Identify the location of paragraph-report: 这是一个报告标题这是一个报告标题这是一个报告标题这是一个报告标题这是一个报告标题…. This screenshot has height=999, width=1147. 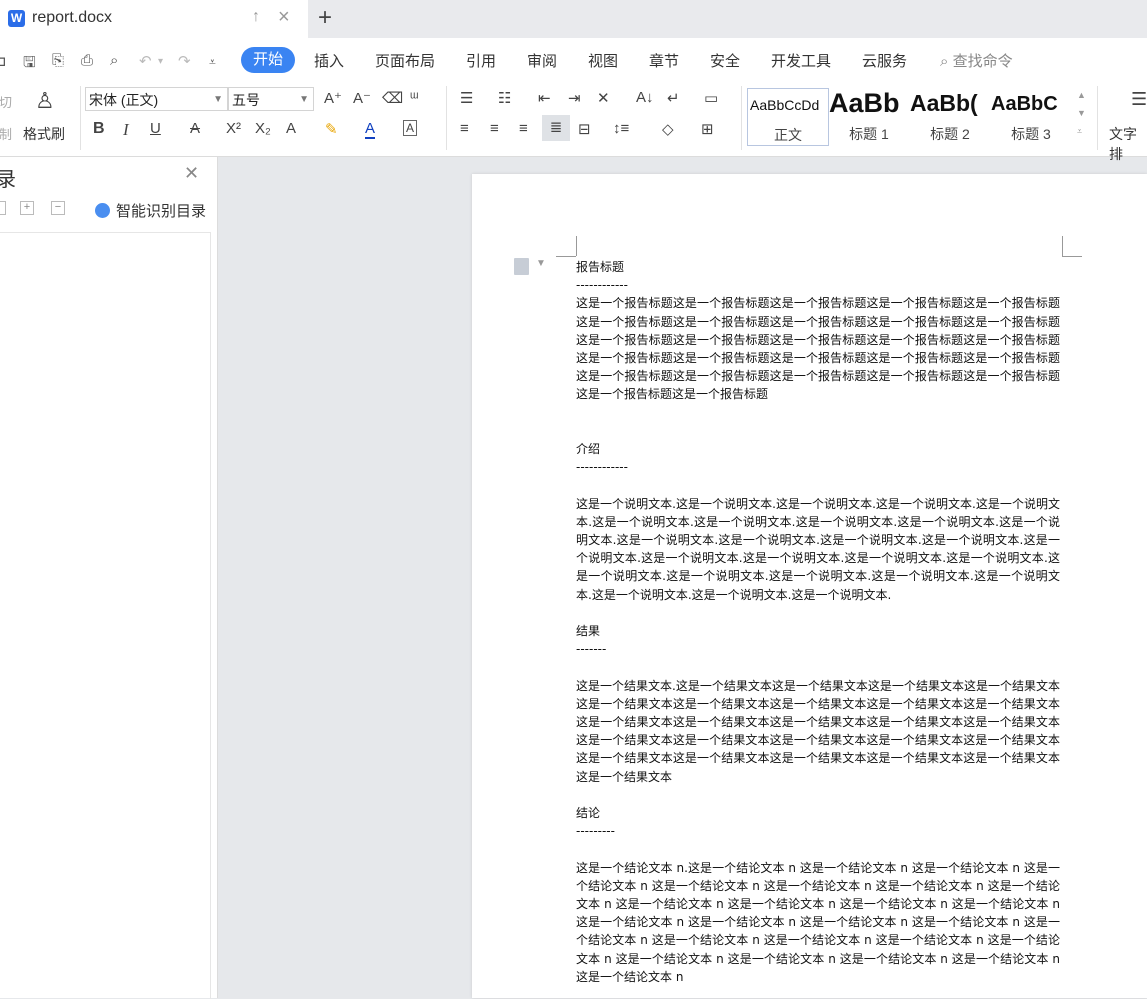
(818, 349).